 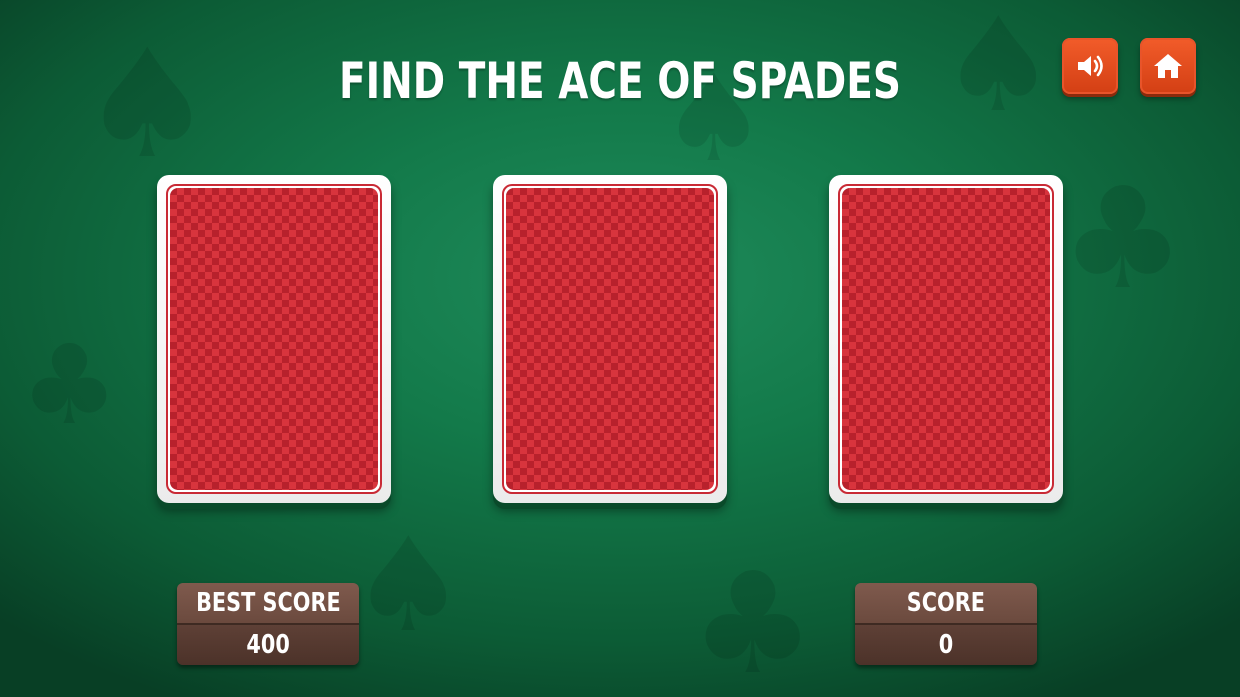 I want to click on home-icon, so click(x=1168, y=66).